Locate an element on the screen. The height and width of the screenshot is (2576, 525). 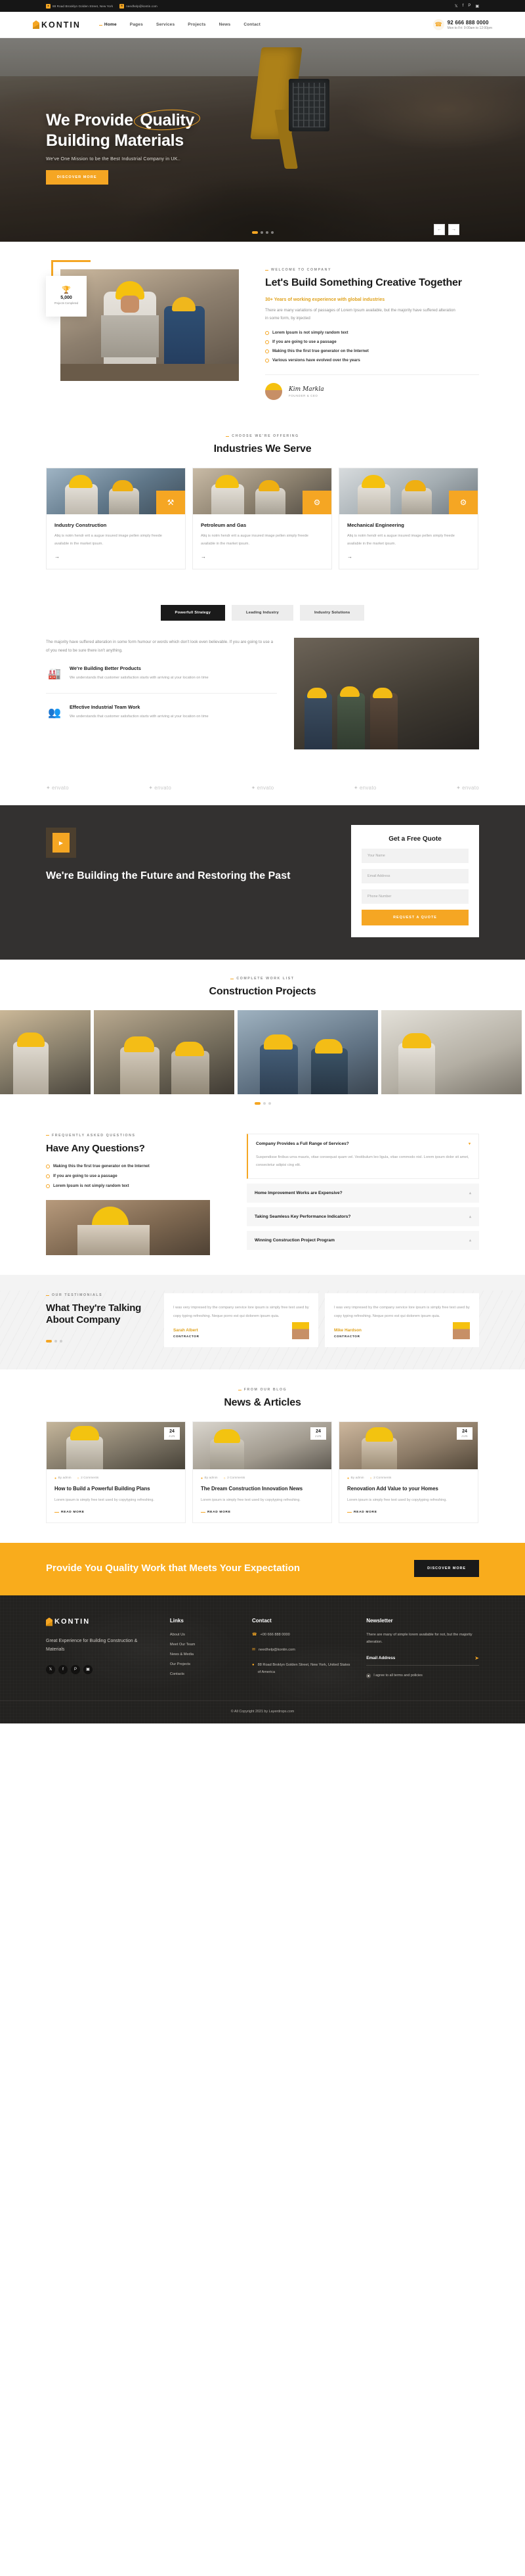
news-comments: ○ 2 Comments is located at coordinates (88, 1478).